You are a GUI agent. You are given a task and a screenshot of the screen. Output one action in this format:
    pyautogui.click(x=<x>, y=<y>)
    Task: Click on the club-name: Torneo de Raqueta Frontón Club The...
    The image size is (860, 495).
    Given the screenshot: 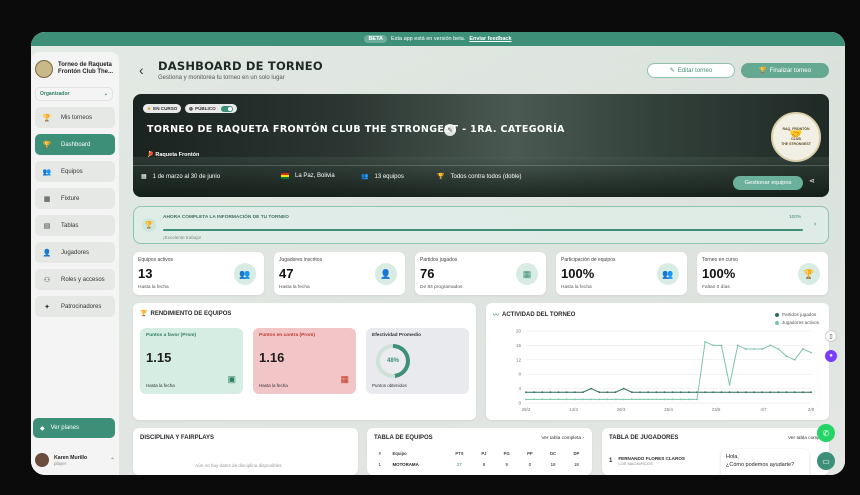 What is the action you would take?
    pyautogui.click(x=85, y=68)
    